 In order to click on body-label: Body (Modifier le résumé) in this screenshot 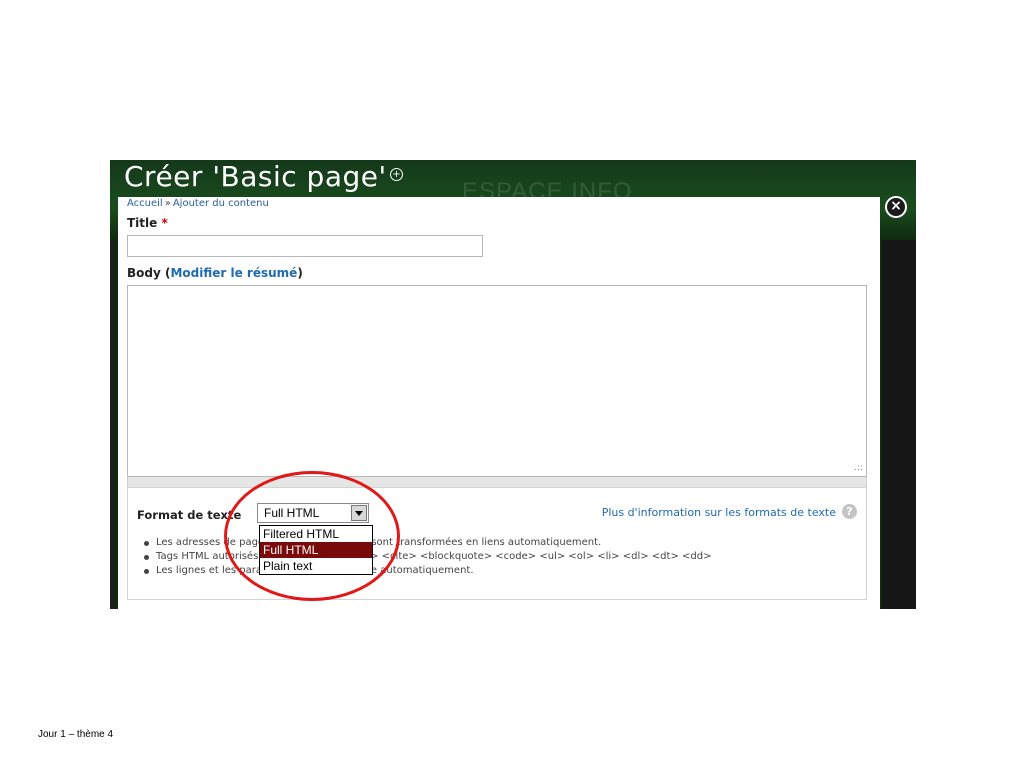, I will do `click(215, 273)`.